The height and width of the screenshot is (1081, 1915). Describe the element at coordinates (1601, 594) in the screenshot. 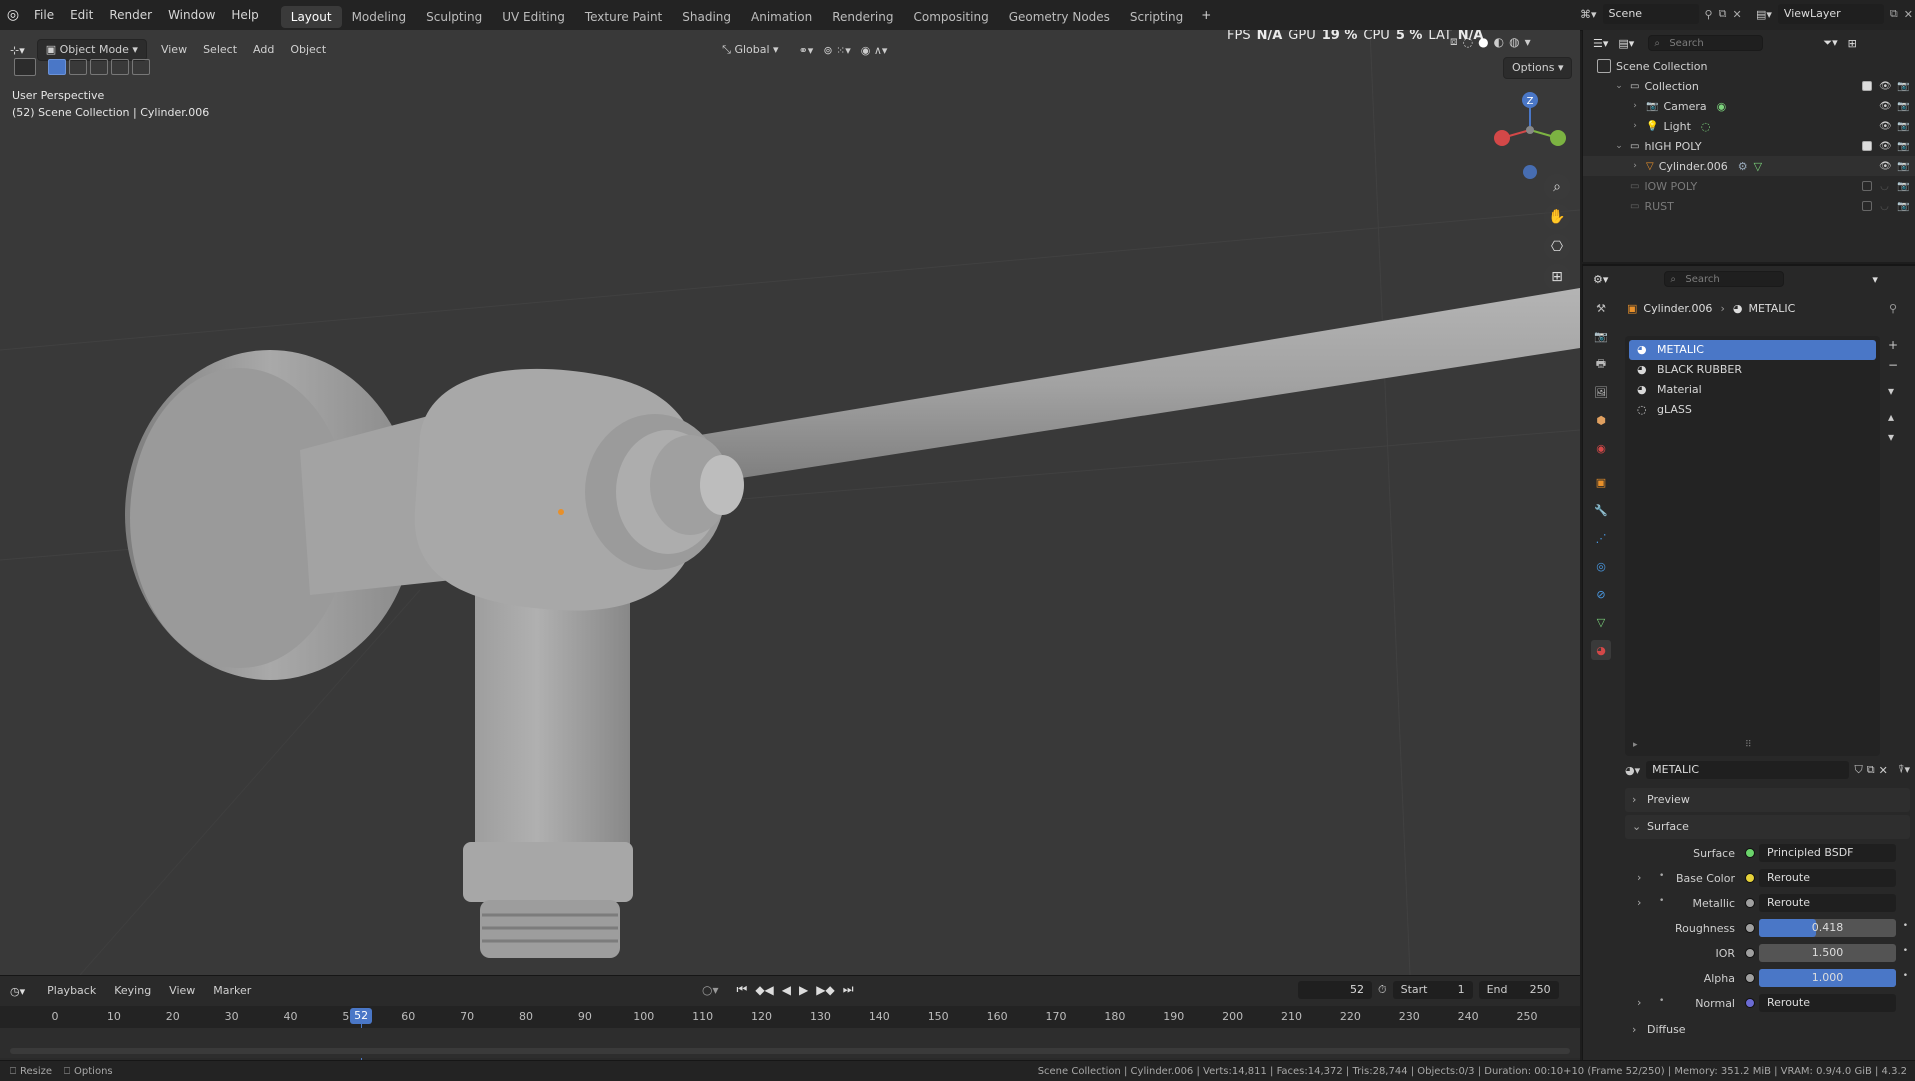

I see `constraints-tab-icon: ⊘` at that location.